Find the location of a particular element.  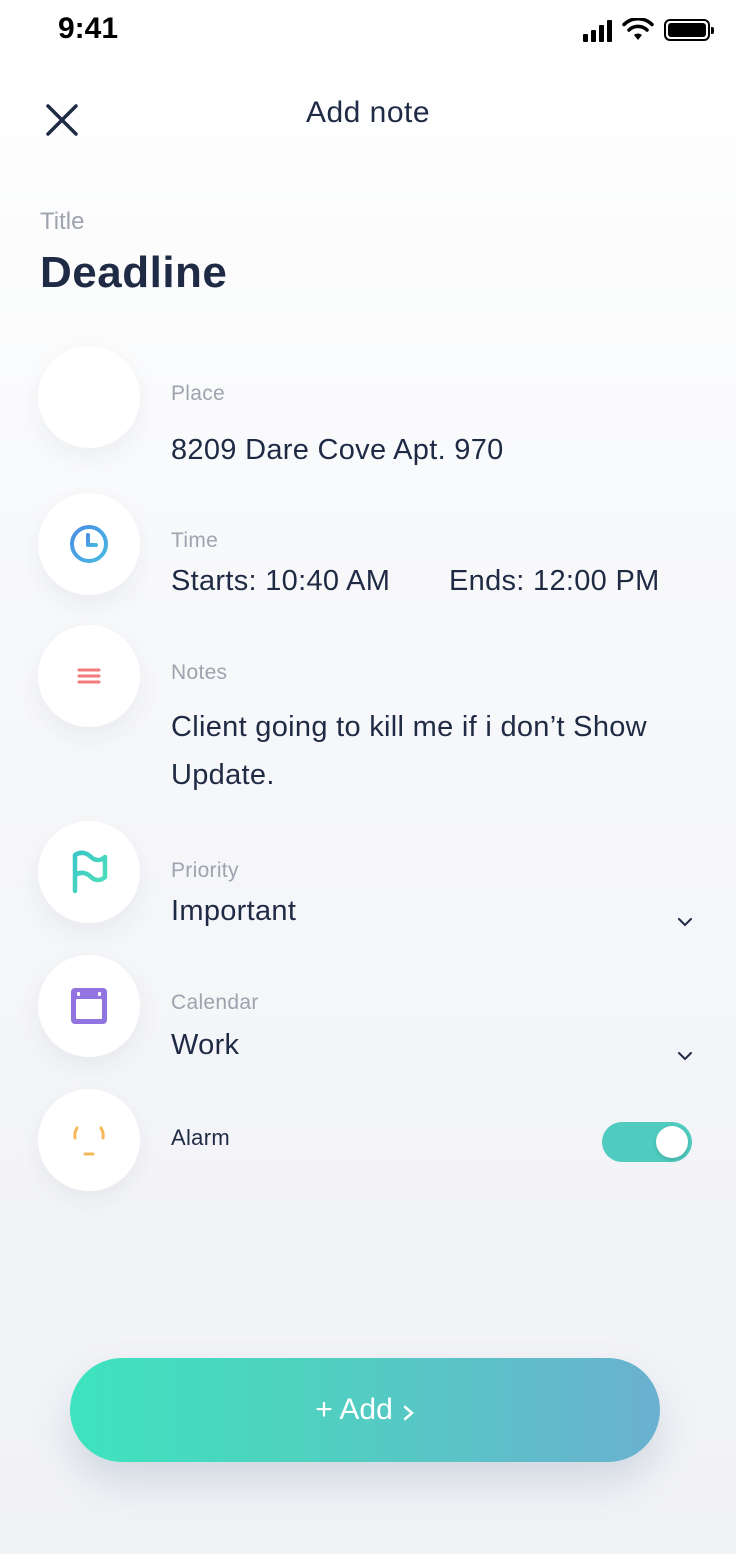

calendar-dropdown-toggle is located at coordinates (685, 1056).